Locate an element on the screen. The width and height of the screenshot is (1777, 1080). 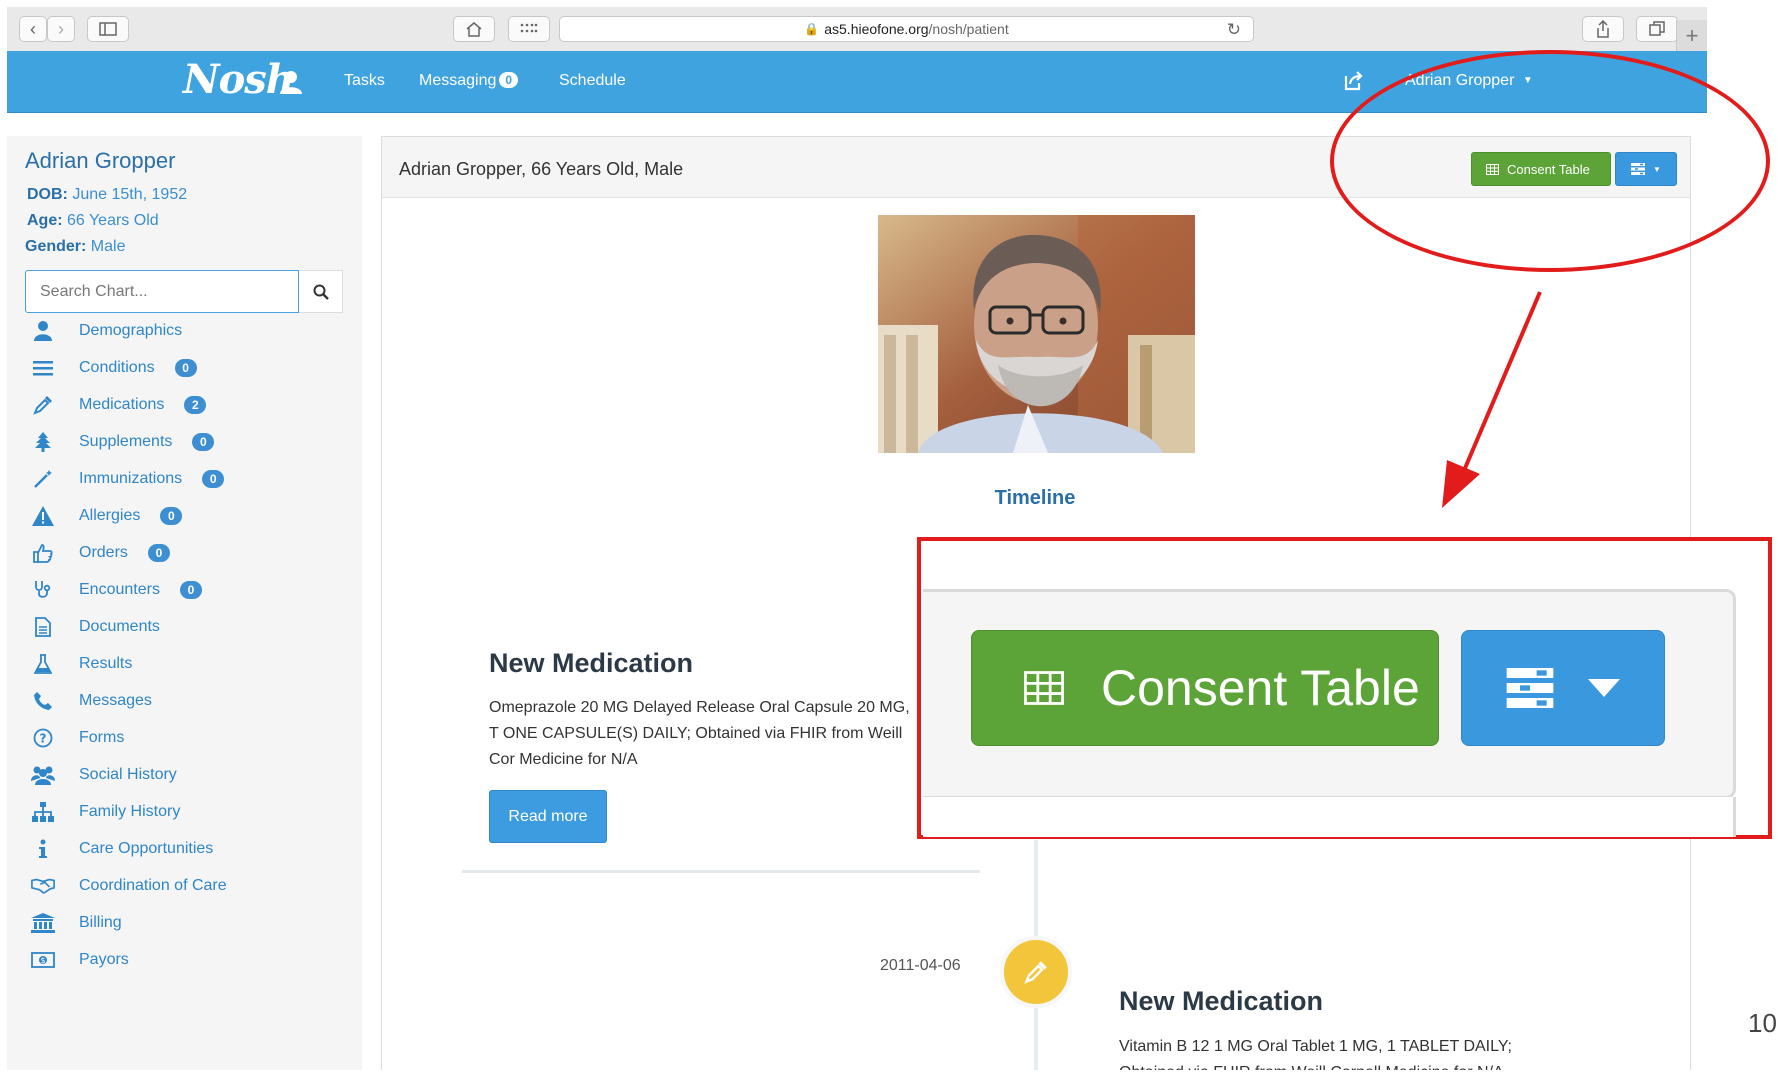
sidebar-item-label: Conditions 0 is located at coordinates (138, 368).